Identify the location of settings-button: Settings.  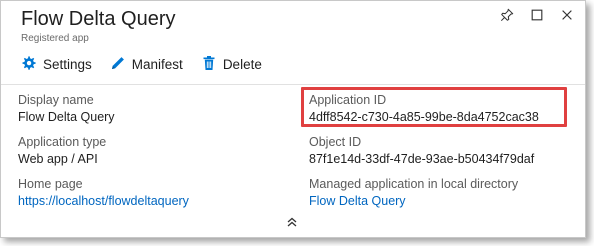
(56, 64).